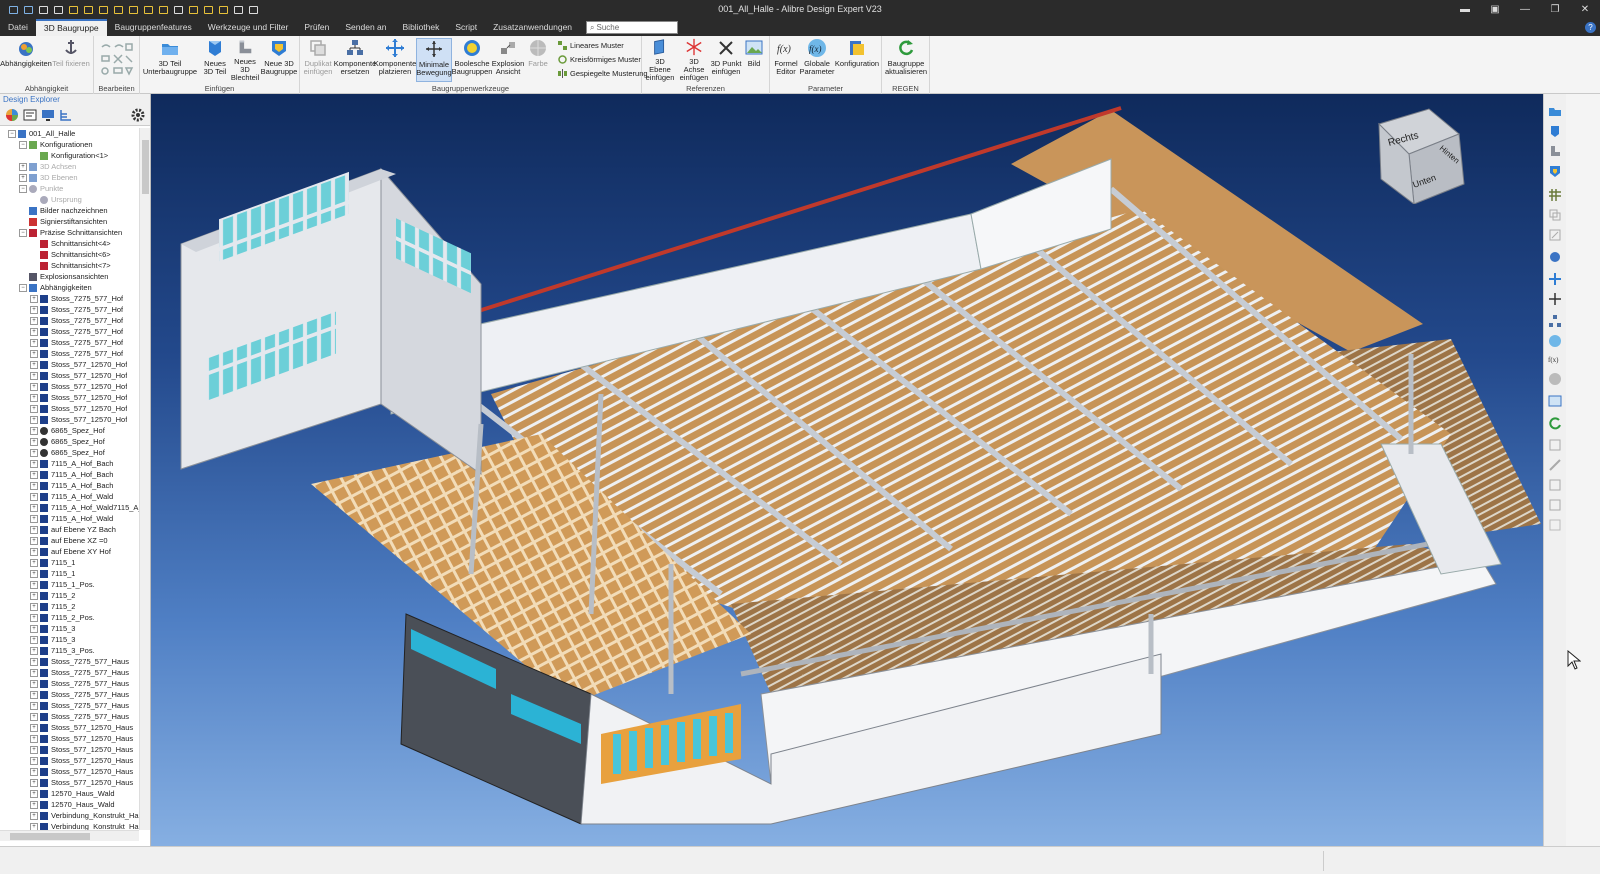  What do you see at coordinates (148, 10) in the screenshot?
I see `print-icon` at bounding box center [148, 10].